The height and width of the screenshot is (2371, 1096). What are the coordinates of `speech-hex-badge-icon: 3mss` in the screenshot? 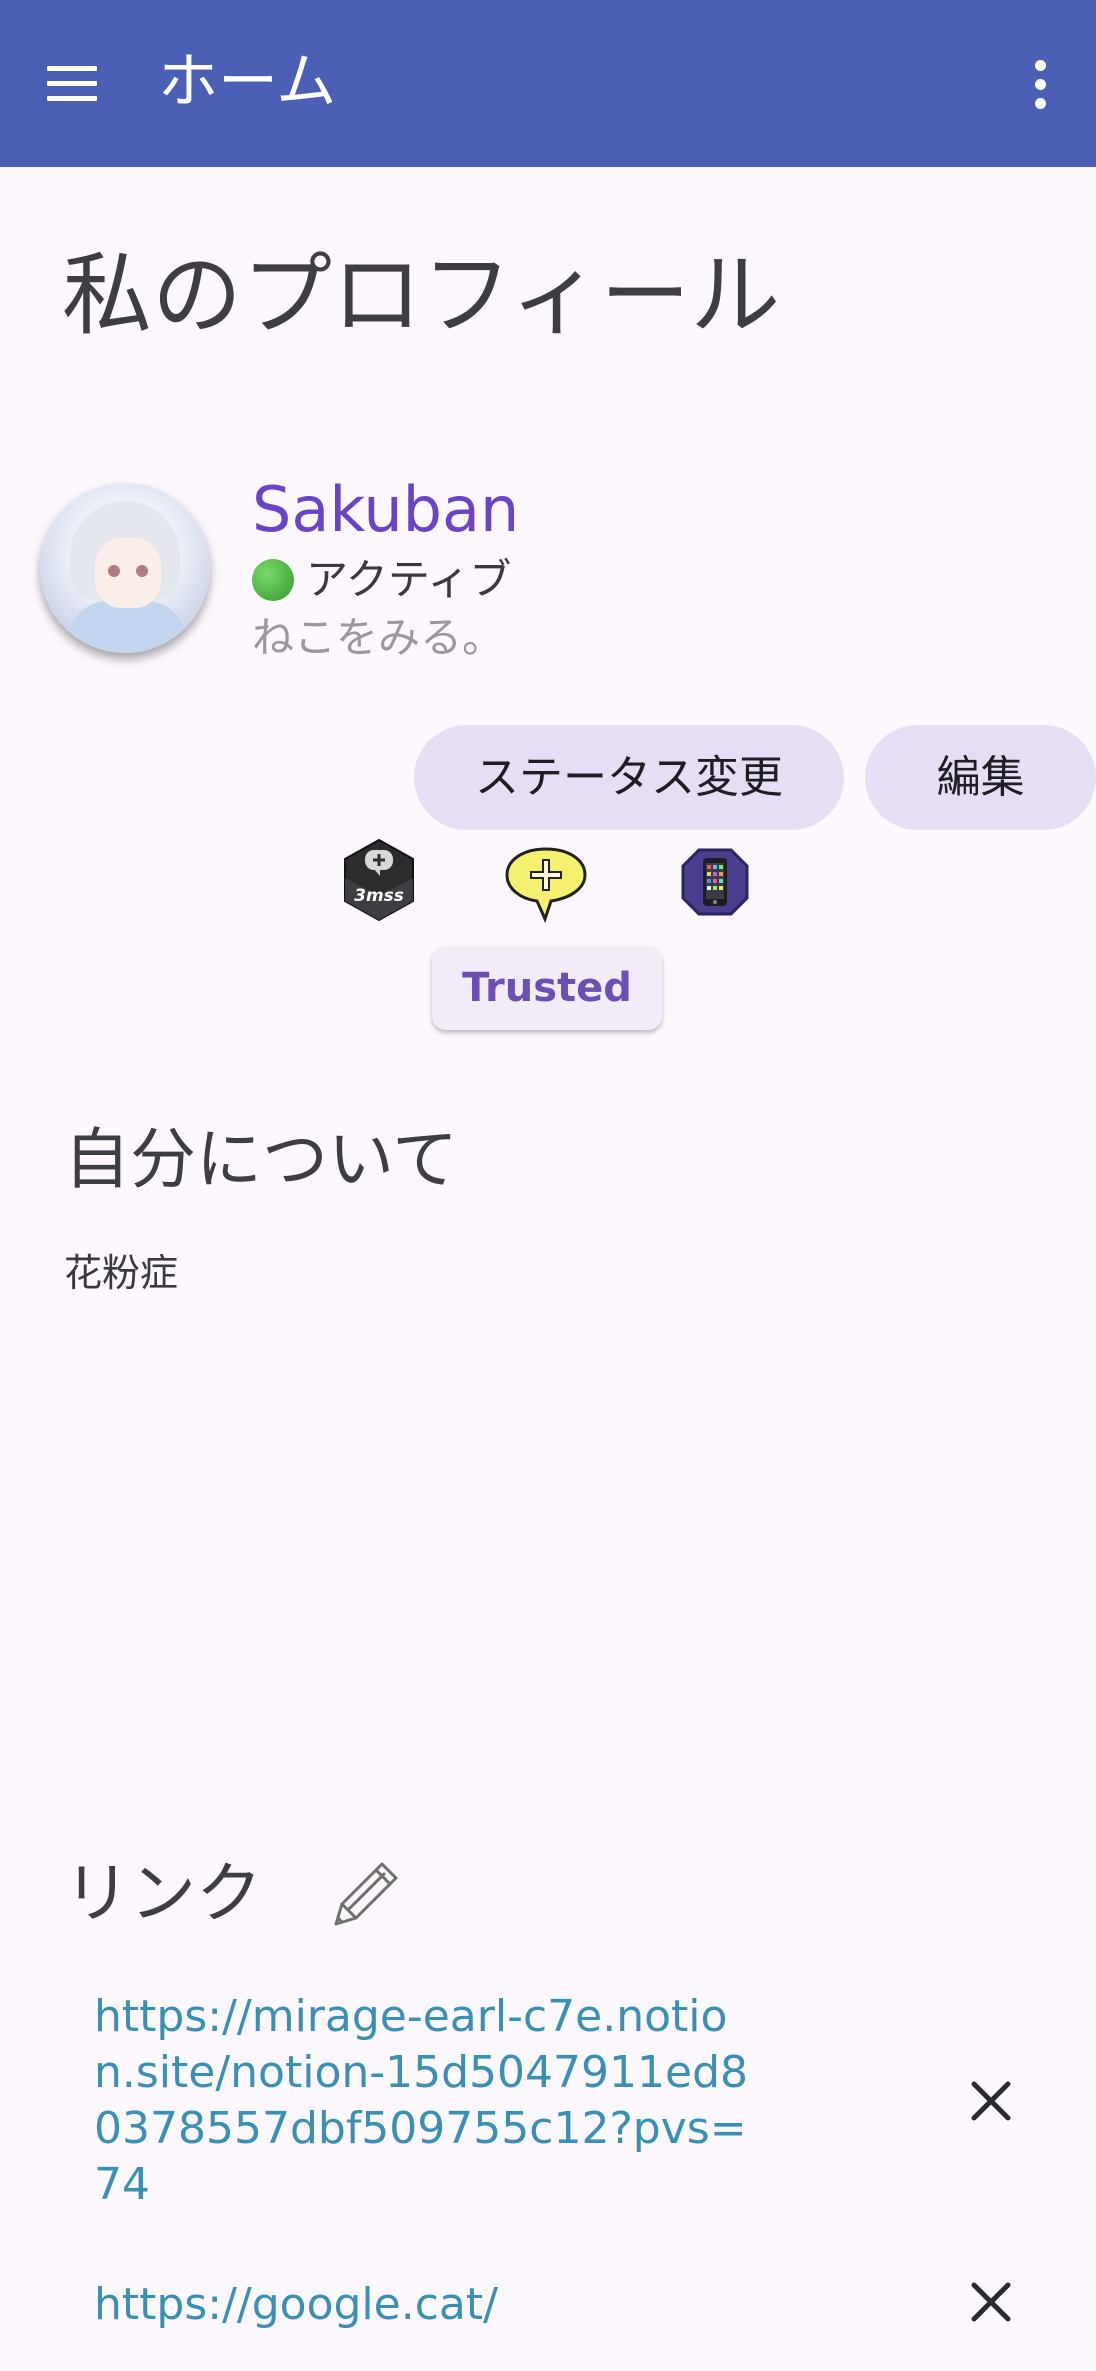 It's located at (379, 880).